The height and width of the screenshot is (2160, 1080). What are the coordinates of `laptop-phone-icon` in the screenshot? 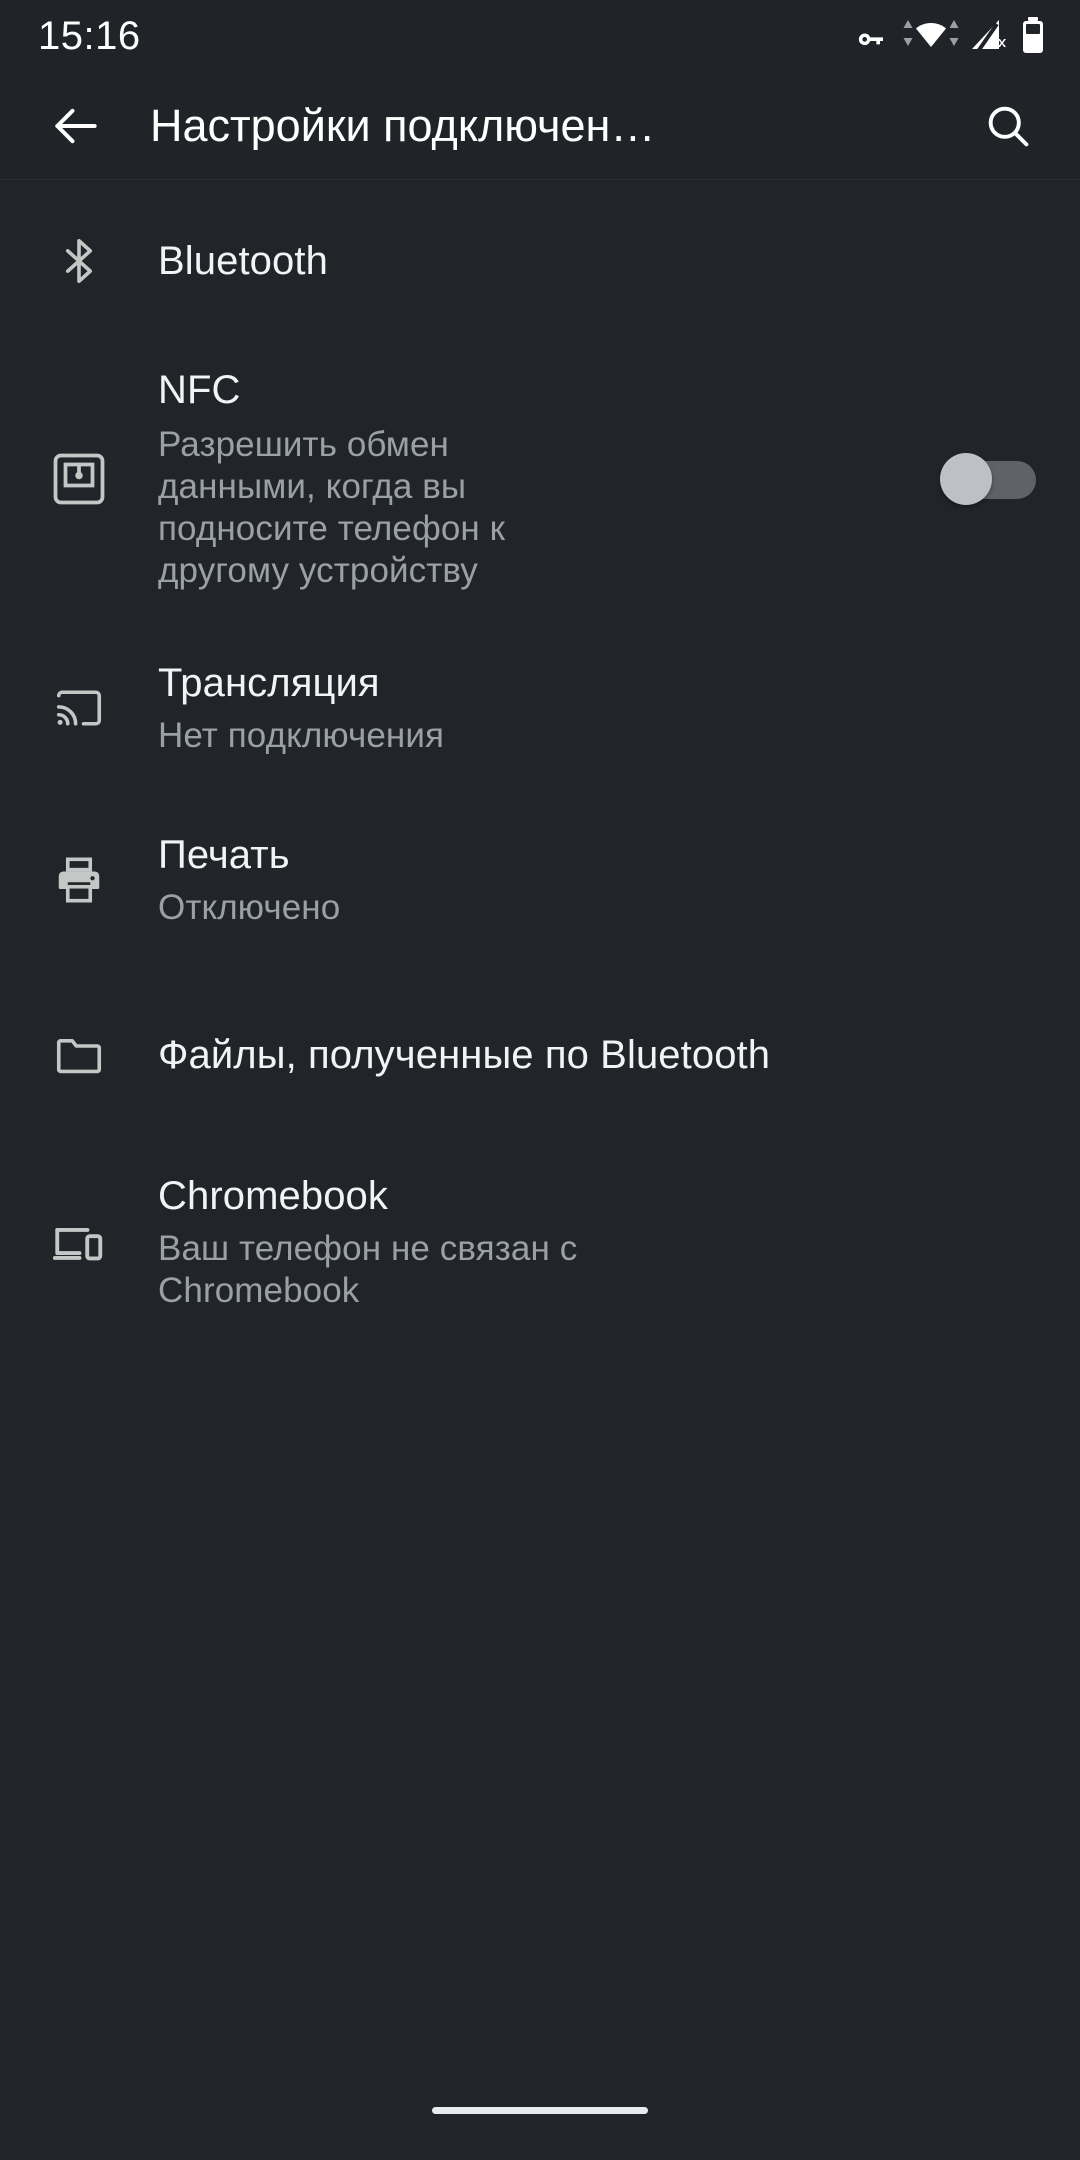 It's located at (79, 1242).